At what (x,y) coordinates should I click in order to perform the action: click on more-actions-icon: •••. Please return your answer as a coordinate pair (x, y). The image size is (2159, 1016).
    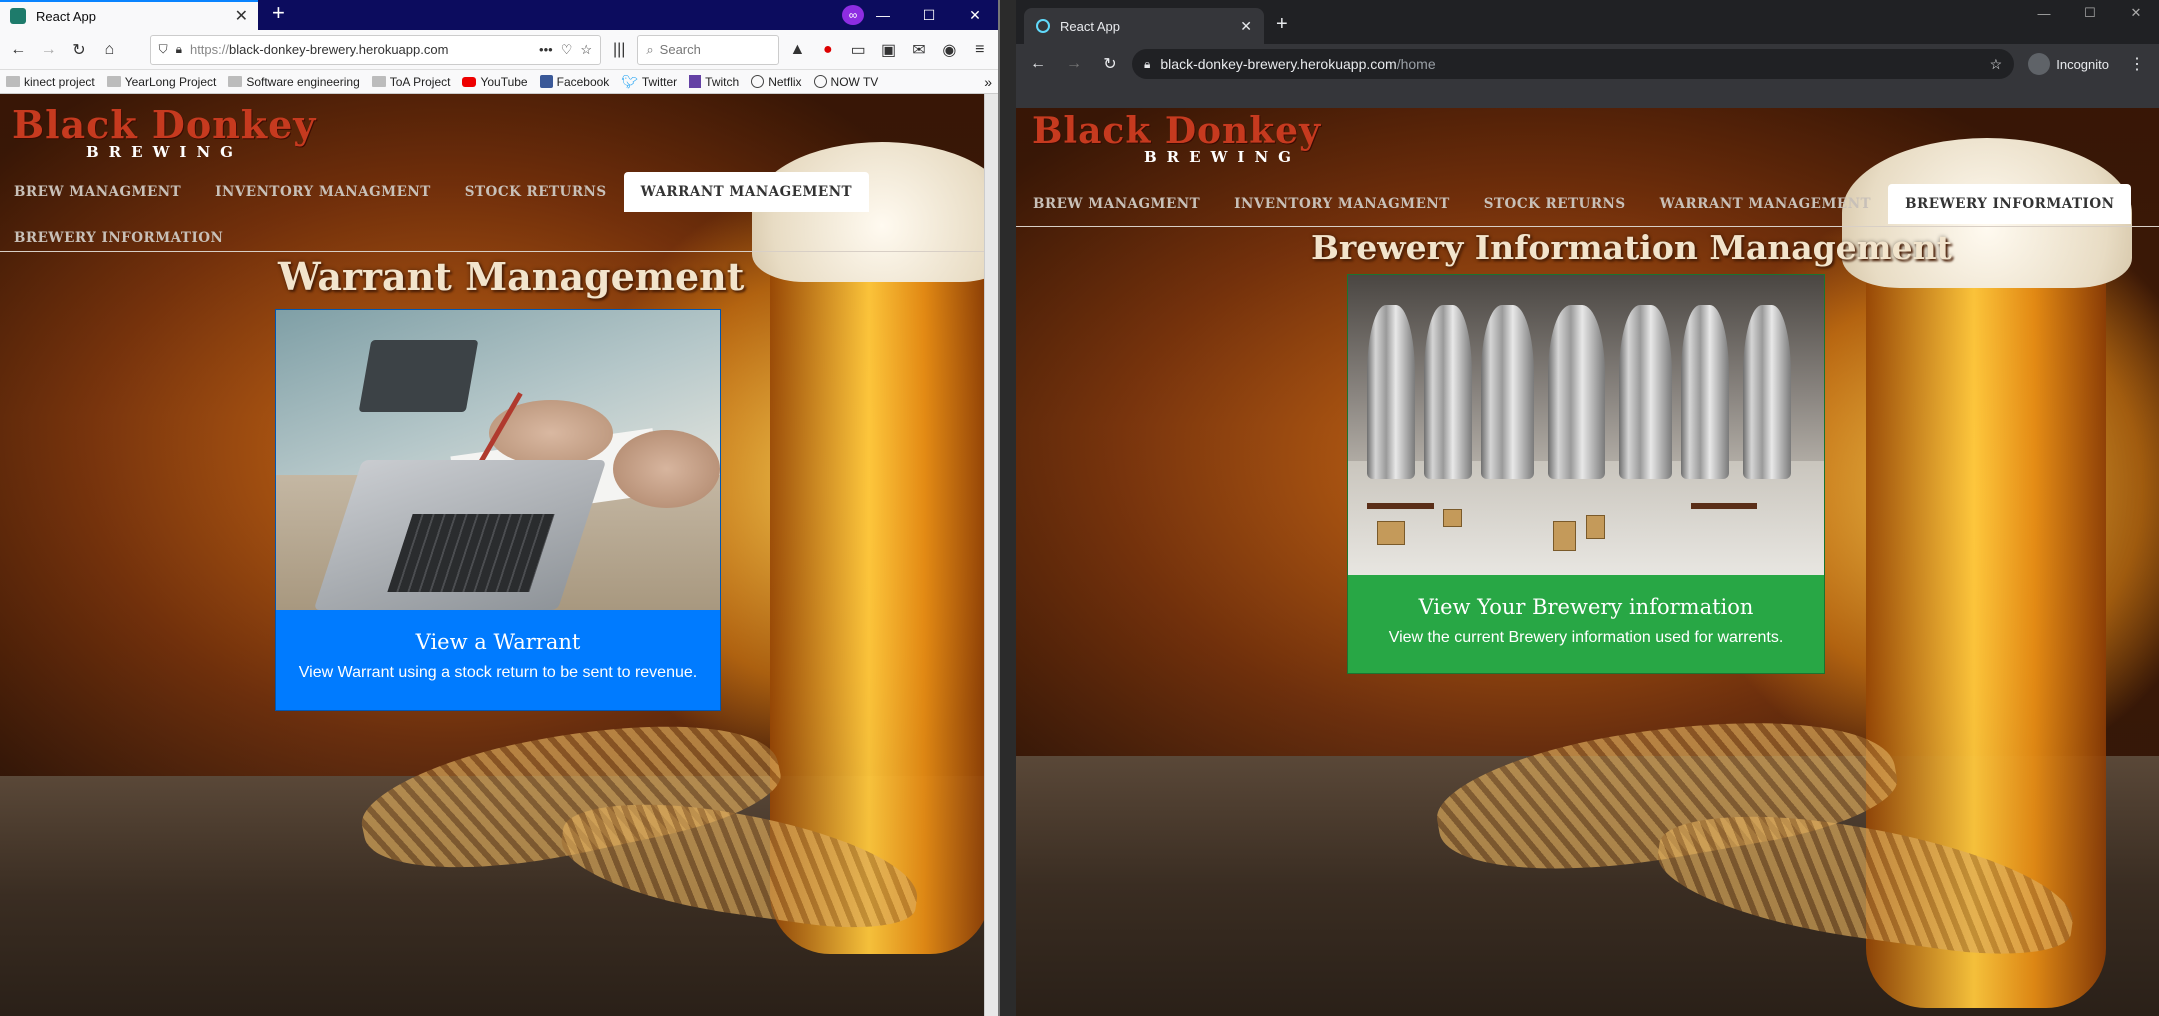
    Looking at the image, I should click on (546, 49).